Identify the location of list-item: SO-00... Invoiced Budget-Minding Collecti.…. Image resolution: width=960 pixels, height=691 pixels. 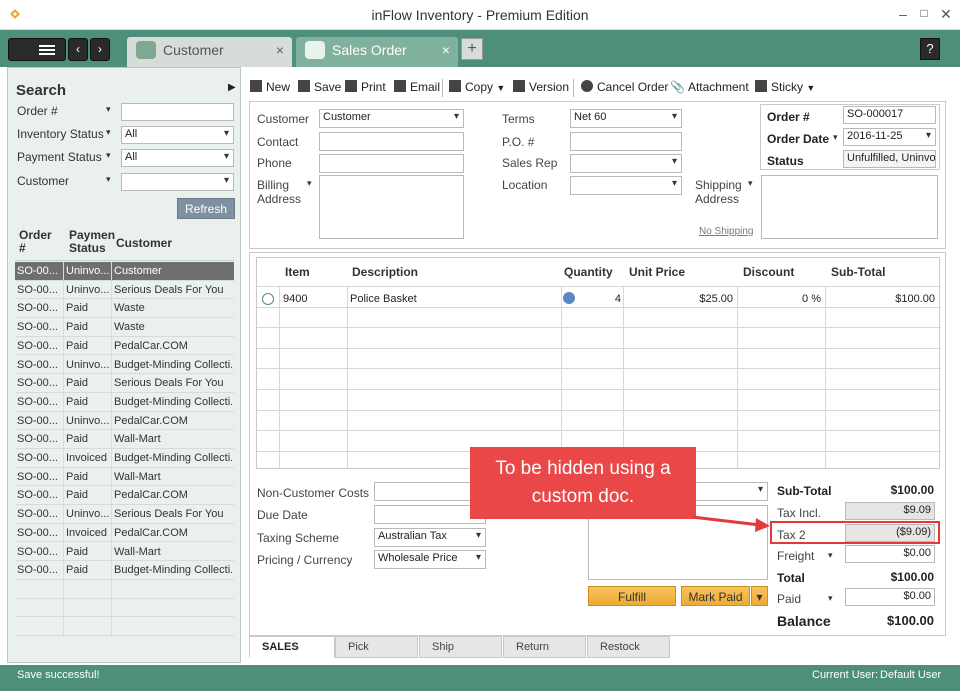
(124, 458).